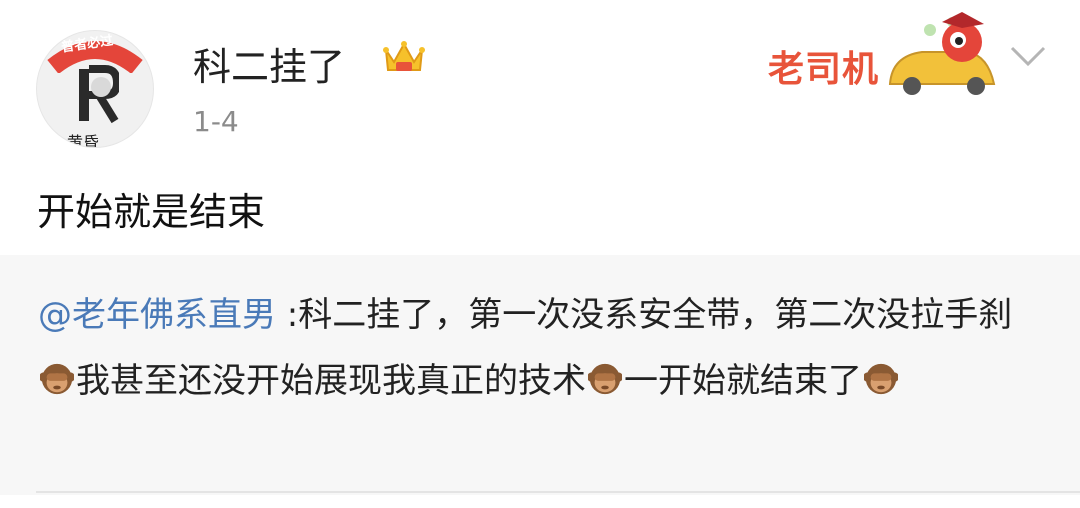 This screenshot has height=508, width=1080. I want to click on username: 科二挂了, so click(269, 63).